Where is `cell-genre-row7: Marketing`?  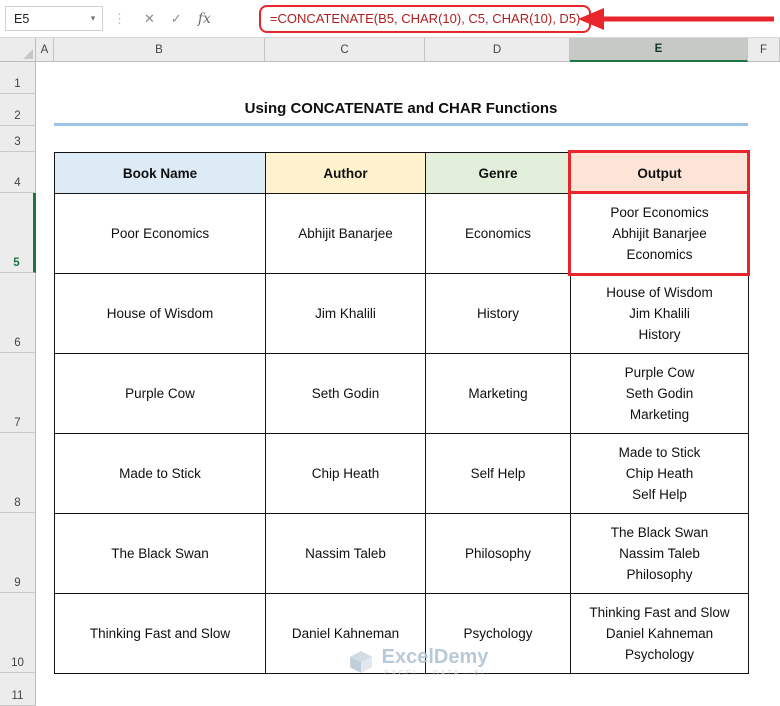
cell-genre-row7: Marketing is located at coordinates (498, 394).